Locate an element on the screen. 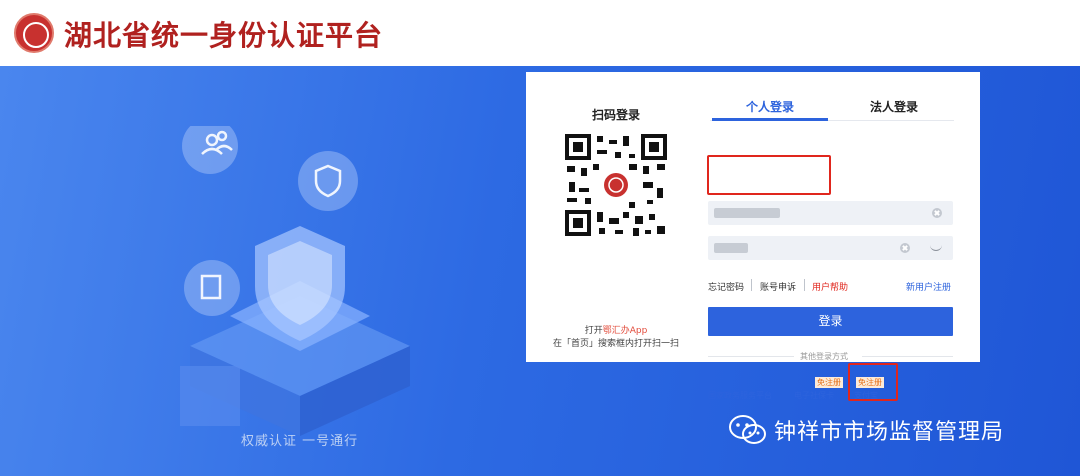  social-card-badge: 免注册 is located at coordinates (829, 382).